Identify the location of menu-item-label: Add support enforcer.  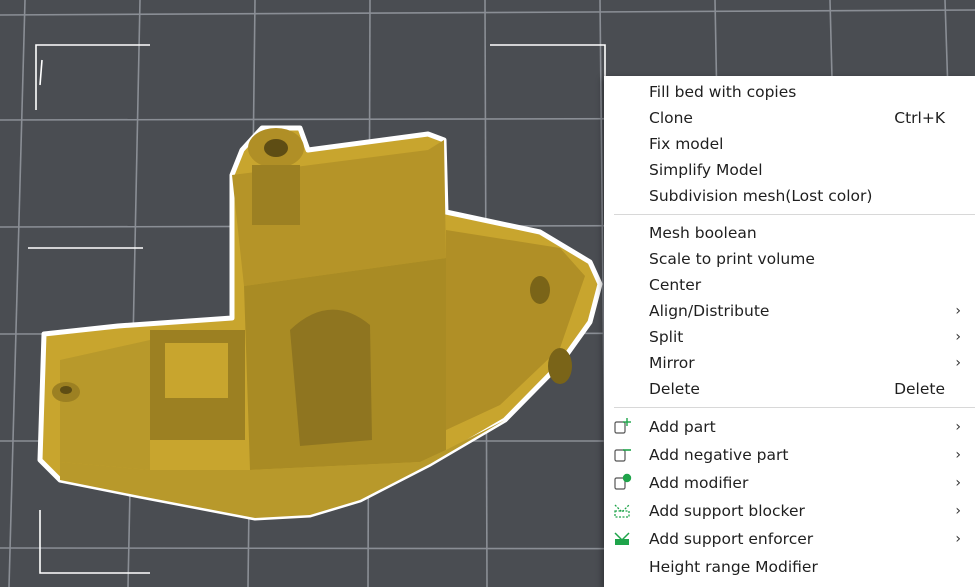
(731, 539).